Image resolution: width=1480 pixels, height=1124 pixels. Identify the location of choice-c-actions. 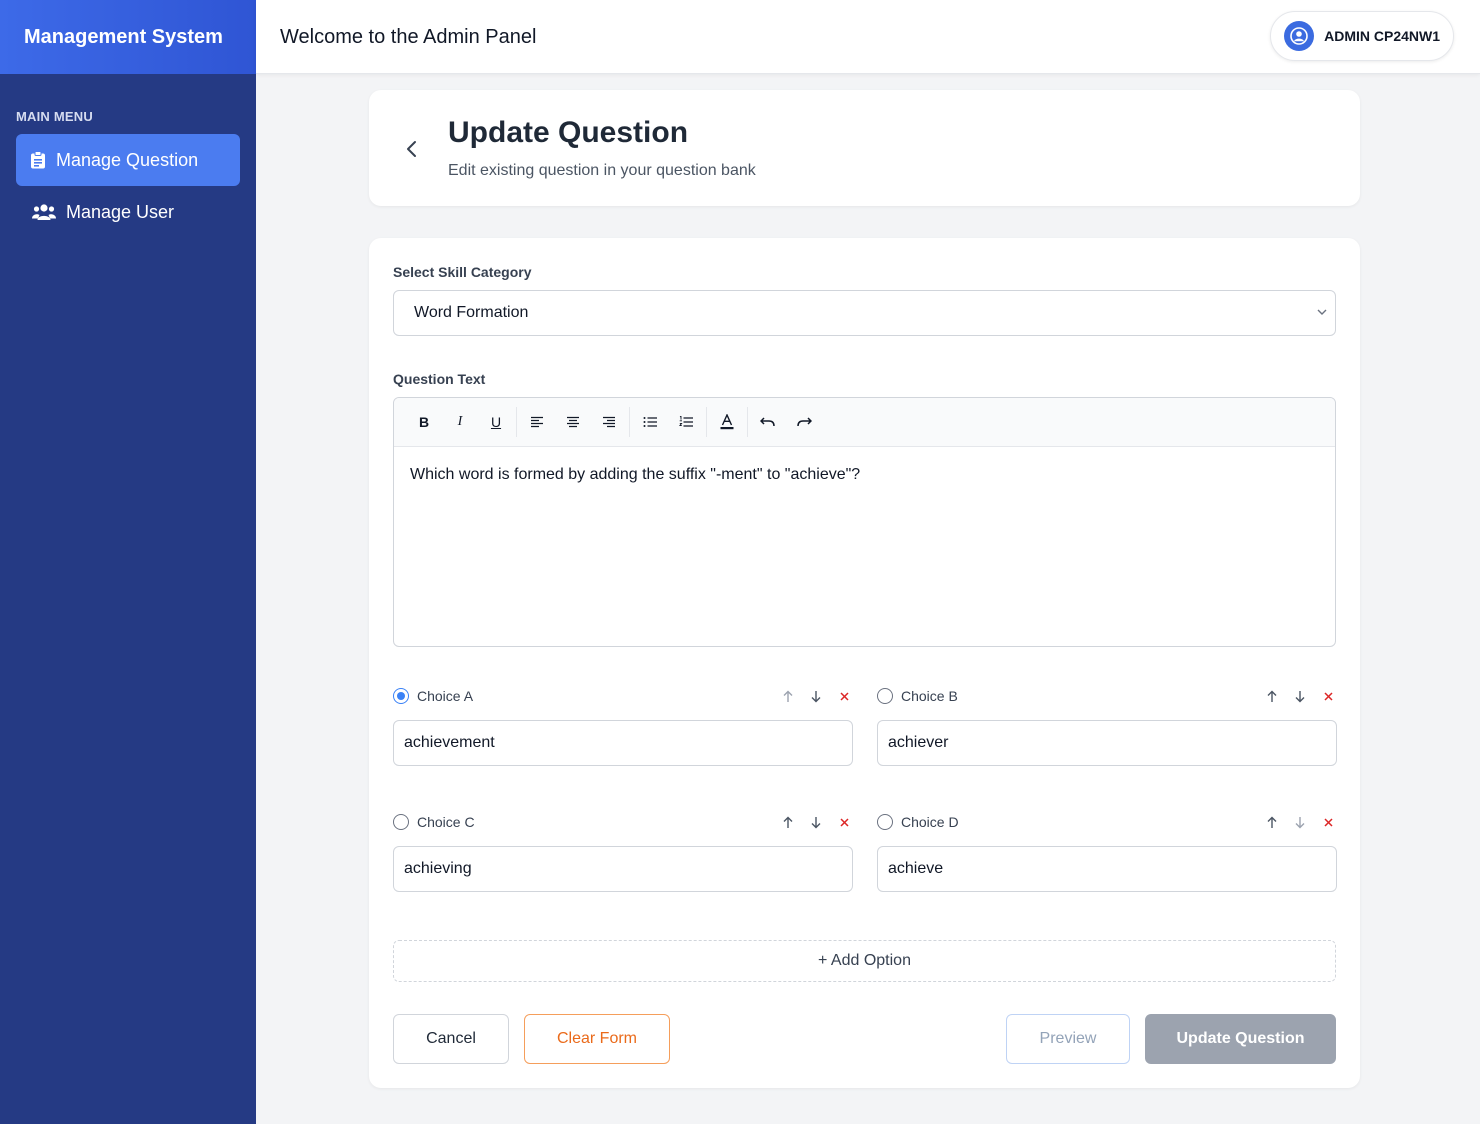
(816, 822).